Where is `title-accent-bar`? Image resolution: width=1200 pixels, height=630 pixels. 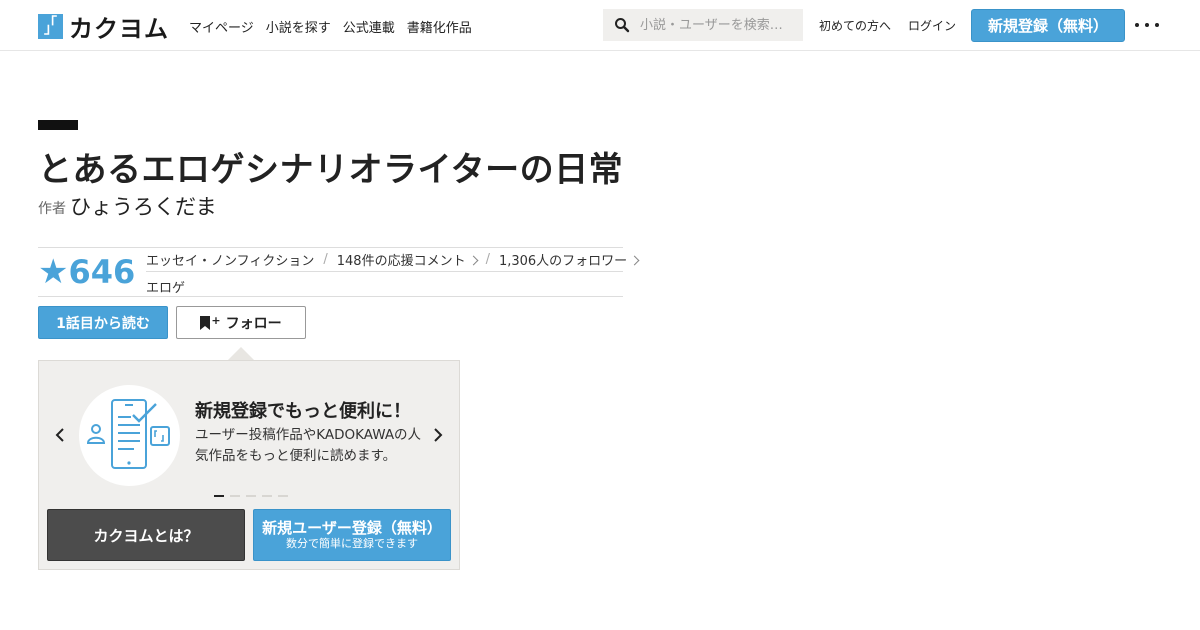
title-accent-bar is located at coordinates (58, 125).